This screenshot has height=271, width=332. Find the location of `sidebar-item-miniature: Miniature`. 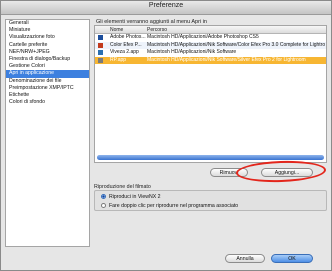

sidebar-item-miniature: Miniature is located at coordinates (47, 30).